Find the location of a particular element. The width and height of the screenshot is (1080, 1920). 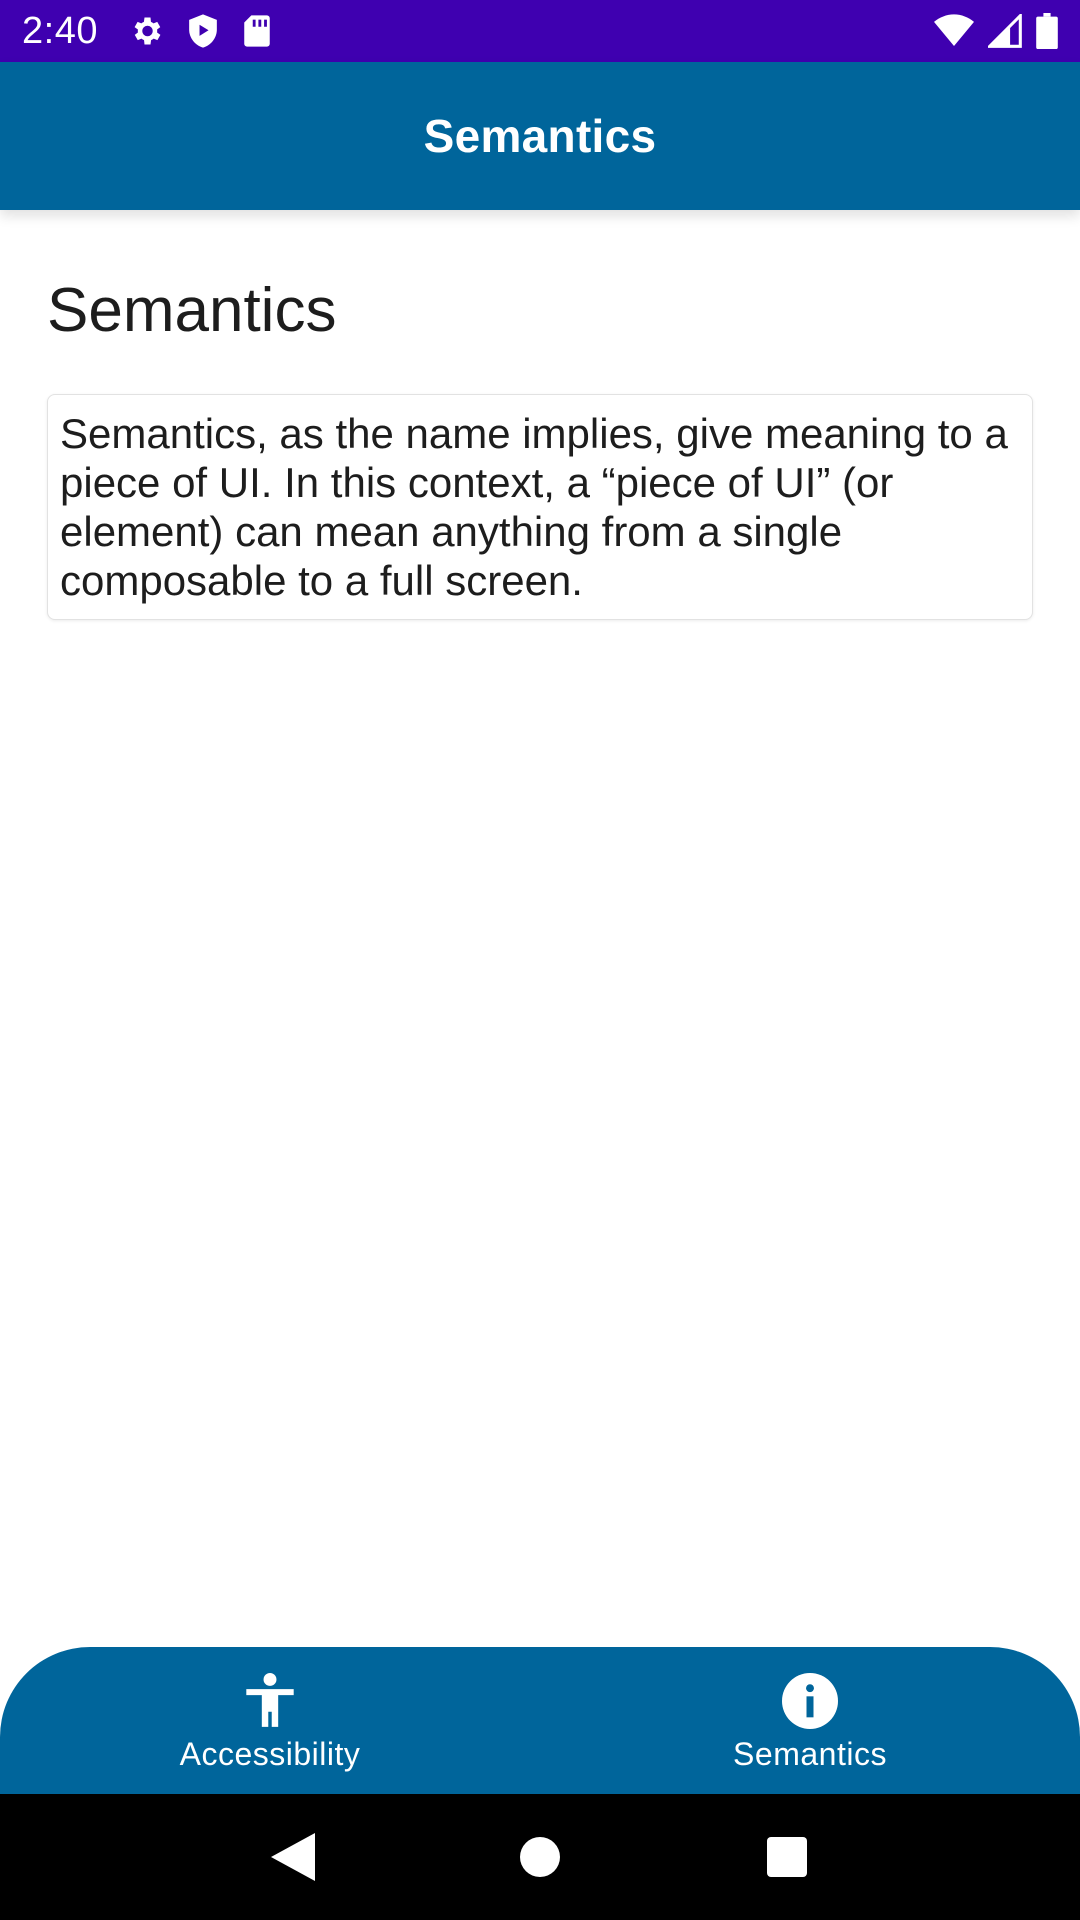

nav-label-accessibility: Accessibility is located at coordinates (270, 1754).